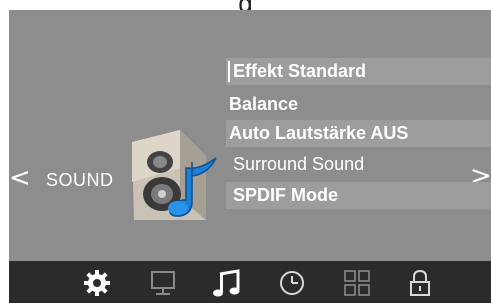  Describe the element at coordinates (97, 283) in the screenshot. I see `gear-icon` at that location.